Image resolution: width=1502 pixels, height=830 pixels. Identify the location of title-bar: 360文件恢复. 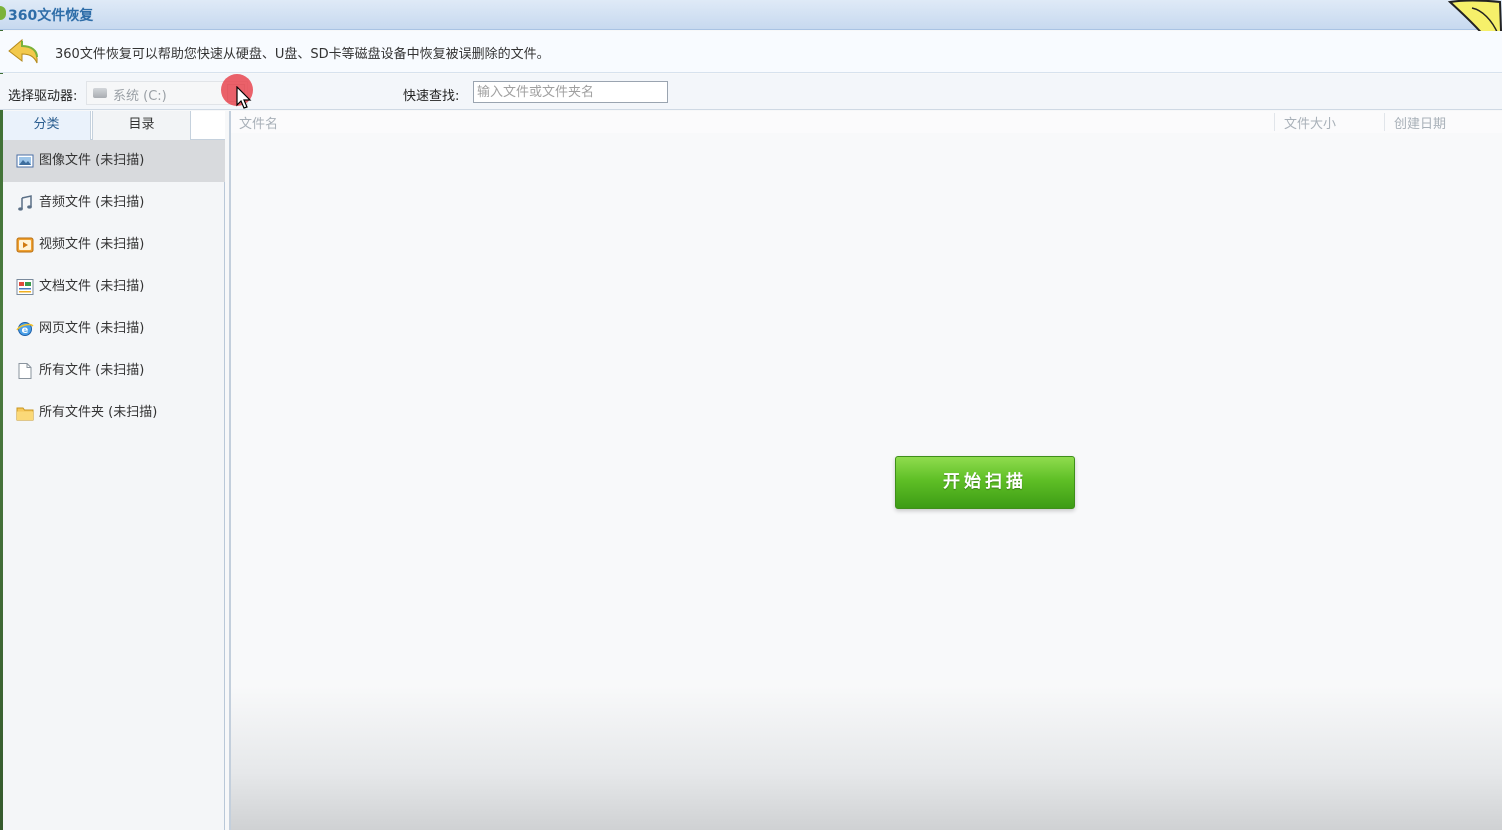
(751, 30).